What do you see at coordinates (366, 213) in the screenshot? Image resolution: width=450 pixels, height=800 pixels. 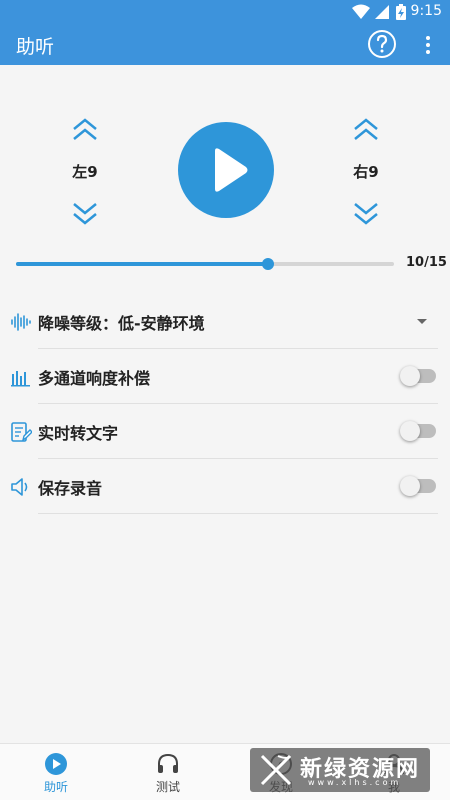 I see `right-volume-down-icon` at bounding box center [366, 213].